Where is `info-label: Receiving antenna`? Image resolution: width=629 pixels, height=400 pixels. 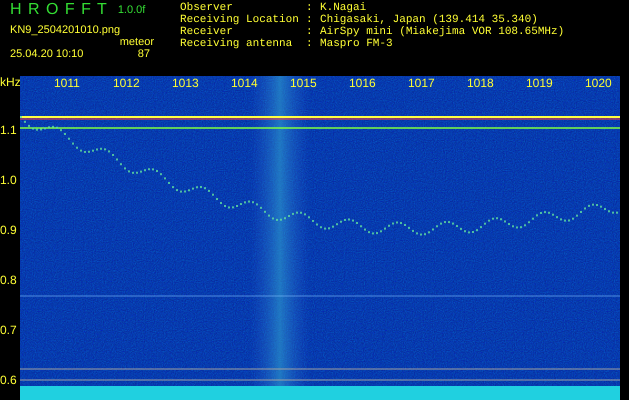
info-label: Receiving antenna is located at coordinates (237, 44).